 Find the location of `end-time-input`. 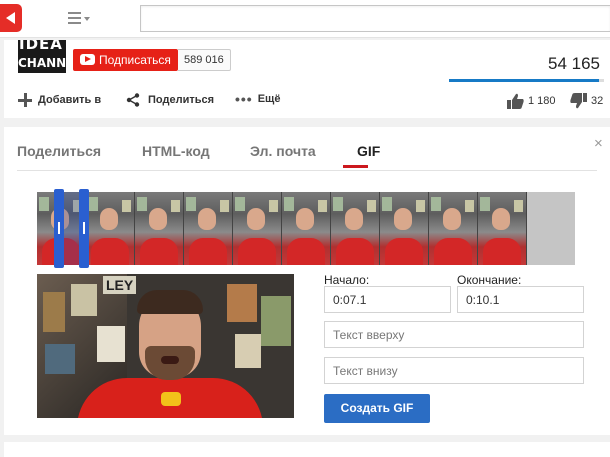

end-time-input is located at coordinates (520, 299).